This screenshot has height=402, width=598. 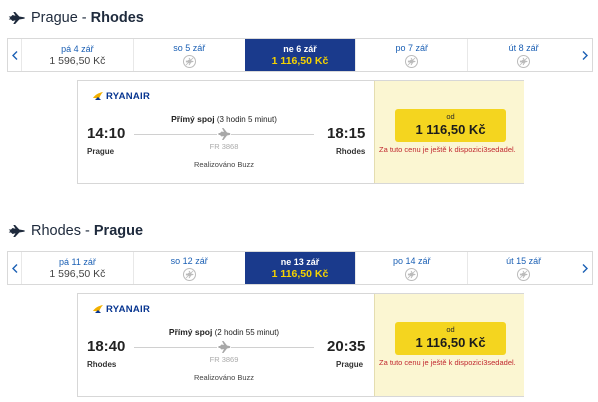 What do you see at coordinates (56, 231) in the screenshot?
I see `route-origin: Rhodes` at bounding box center [56, 231].